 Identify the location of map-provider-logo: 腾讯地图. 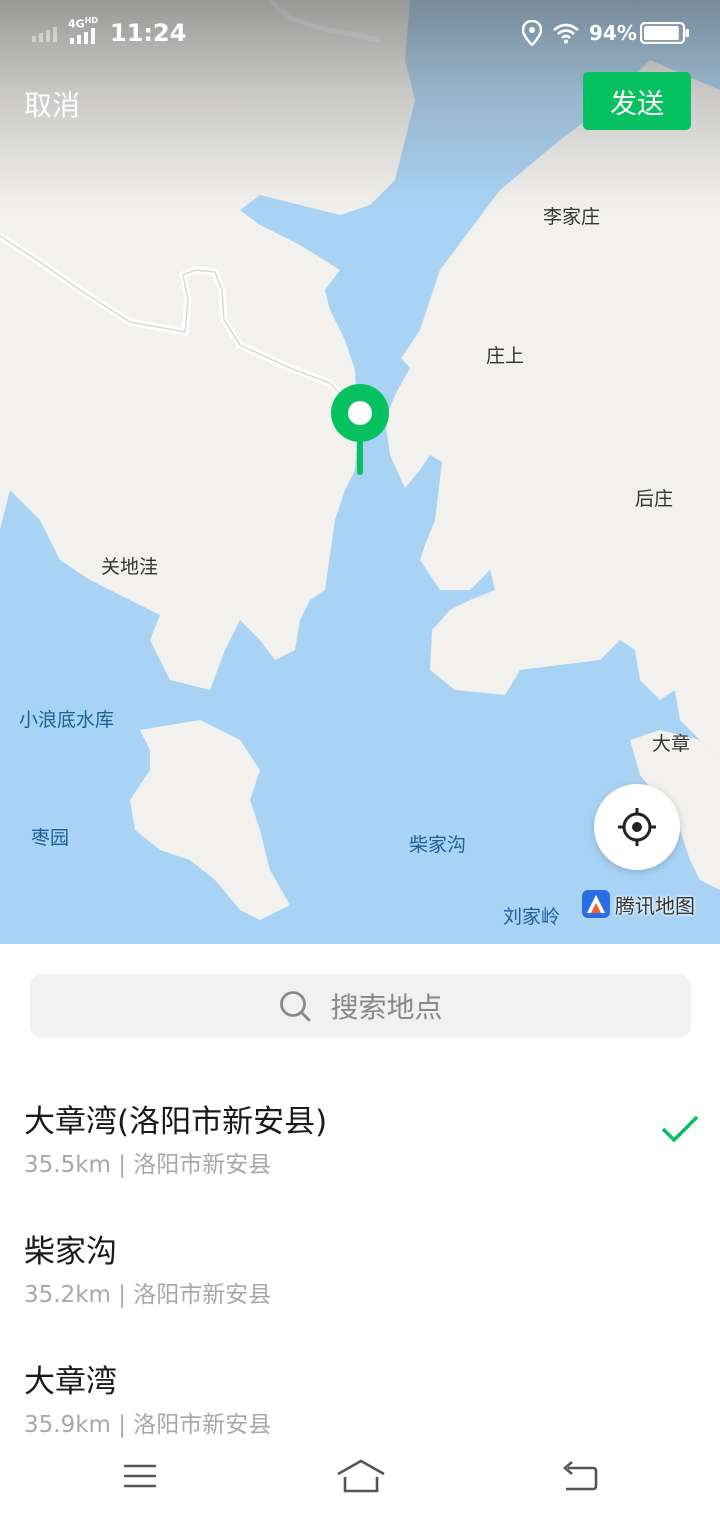
(638, 904).